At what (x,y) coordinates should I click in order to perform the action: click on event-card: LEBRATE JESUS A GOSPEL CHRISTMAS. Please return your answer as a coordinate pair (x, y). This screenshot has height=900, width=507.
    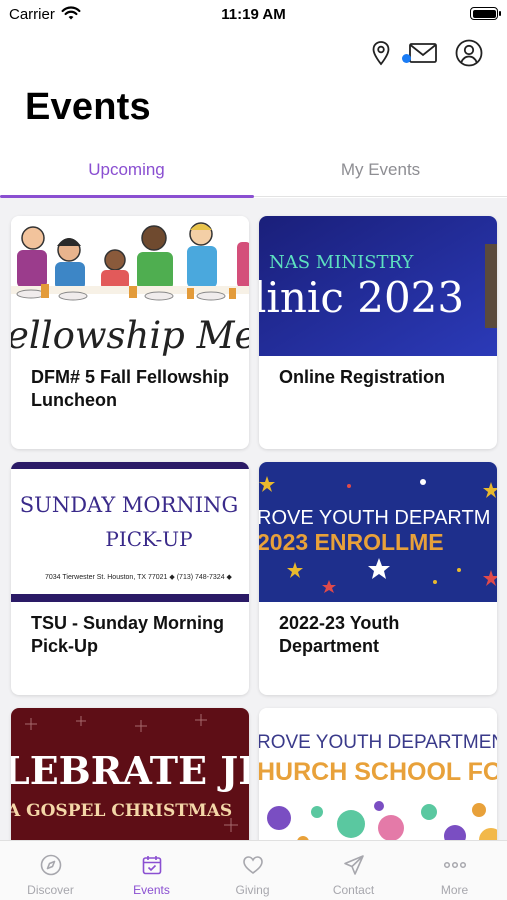
    Looking at the image, I should click on (130, 774).